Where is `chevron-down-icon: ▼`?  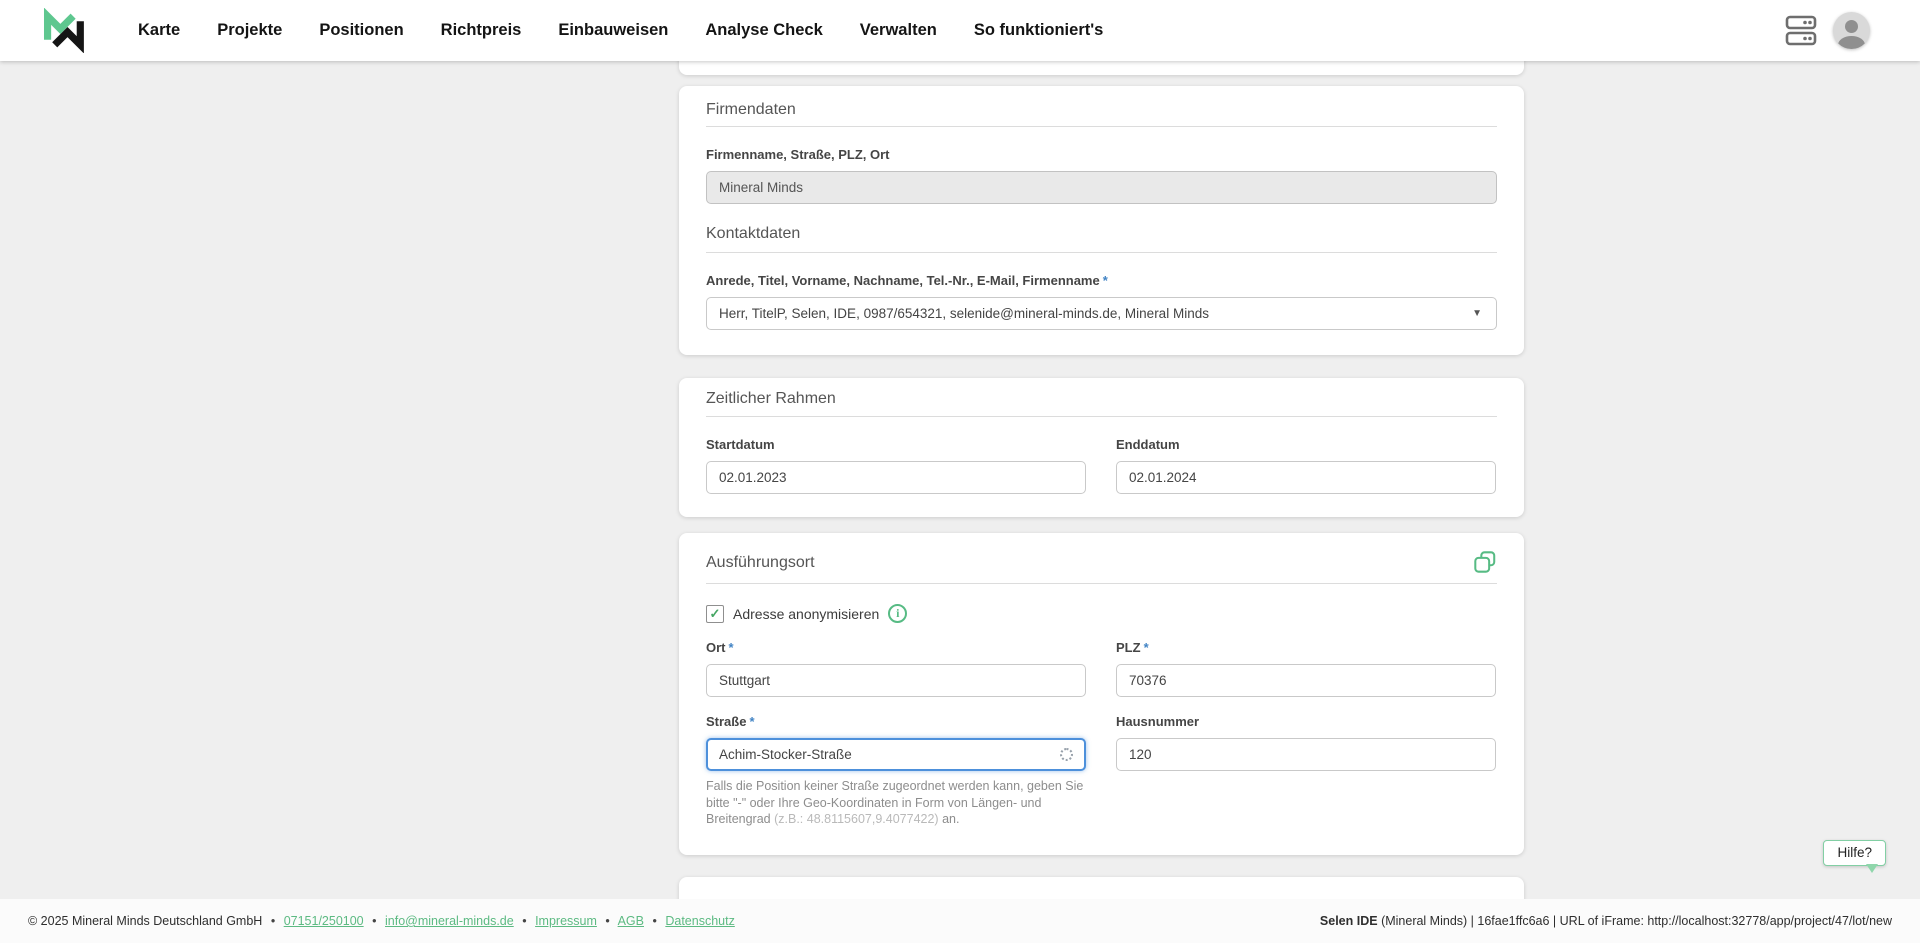
chevron-down-icon: ▼ is located at coordinates (1477, 313).